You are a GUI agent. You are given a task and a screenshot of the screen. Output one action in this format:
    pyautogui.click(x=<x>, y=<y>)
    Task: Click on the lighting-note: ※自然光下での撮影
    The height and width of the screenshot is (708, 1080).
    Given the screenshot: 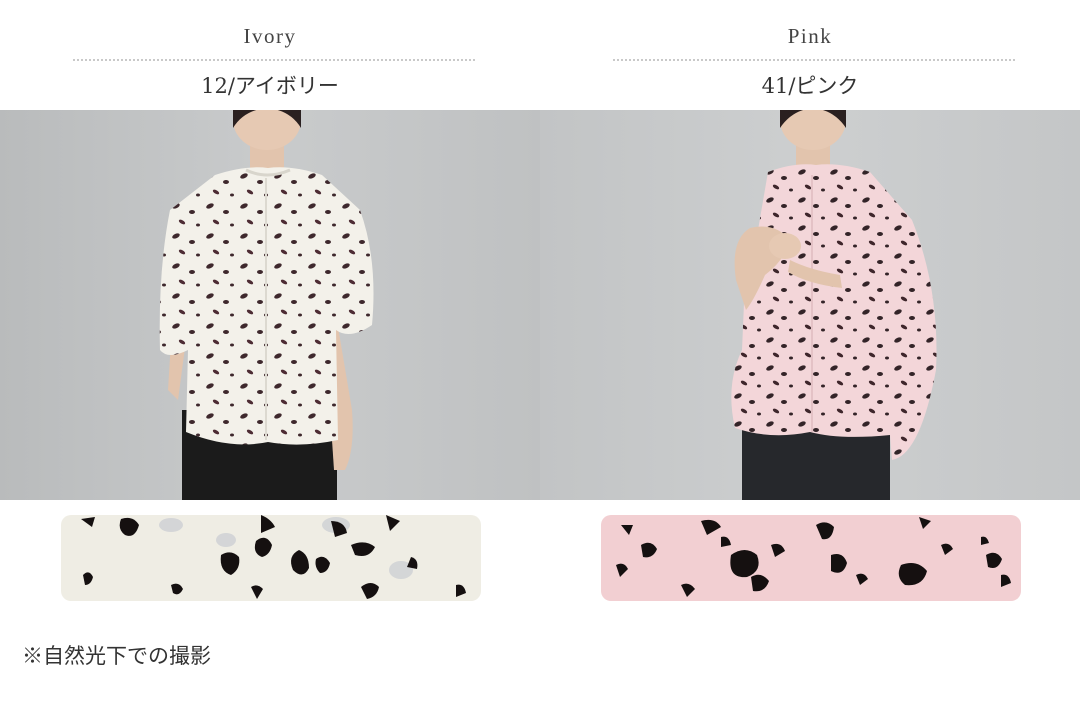 What is the action you would take?
    pyautogui.click(x=116, y=656)
    